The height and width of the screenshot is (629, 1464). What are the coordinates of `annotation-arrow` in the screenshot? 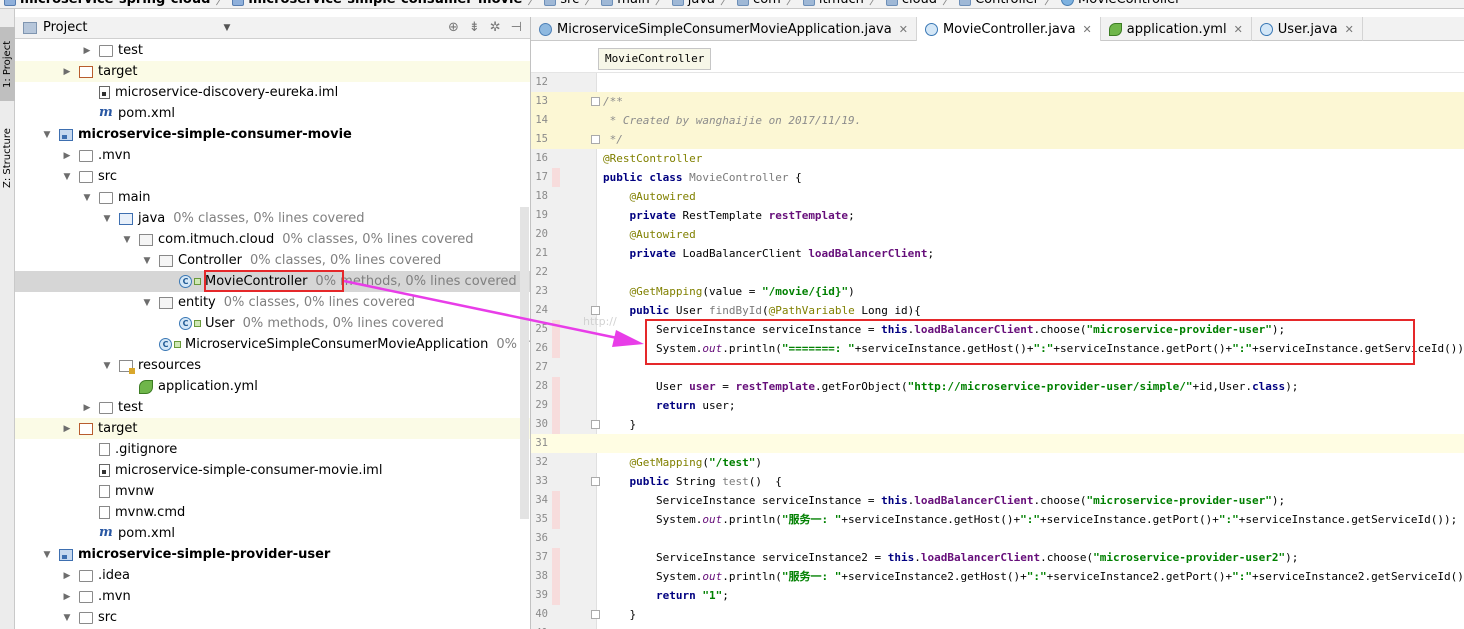 It's located at (493, 313).